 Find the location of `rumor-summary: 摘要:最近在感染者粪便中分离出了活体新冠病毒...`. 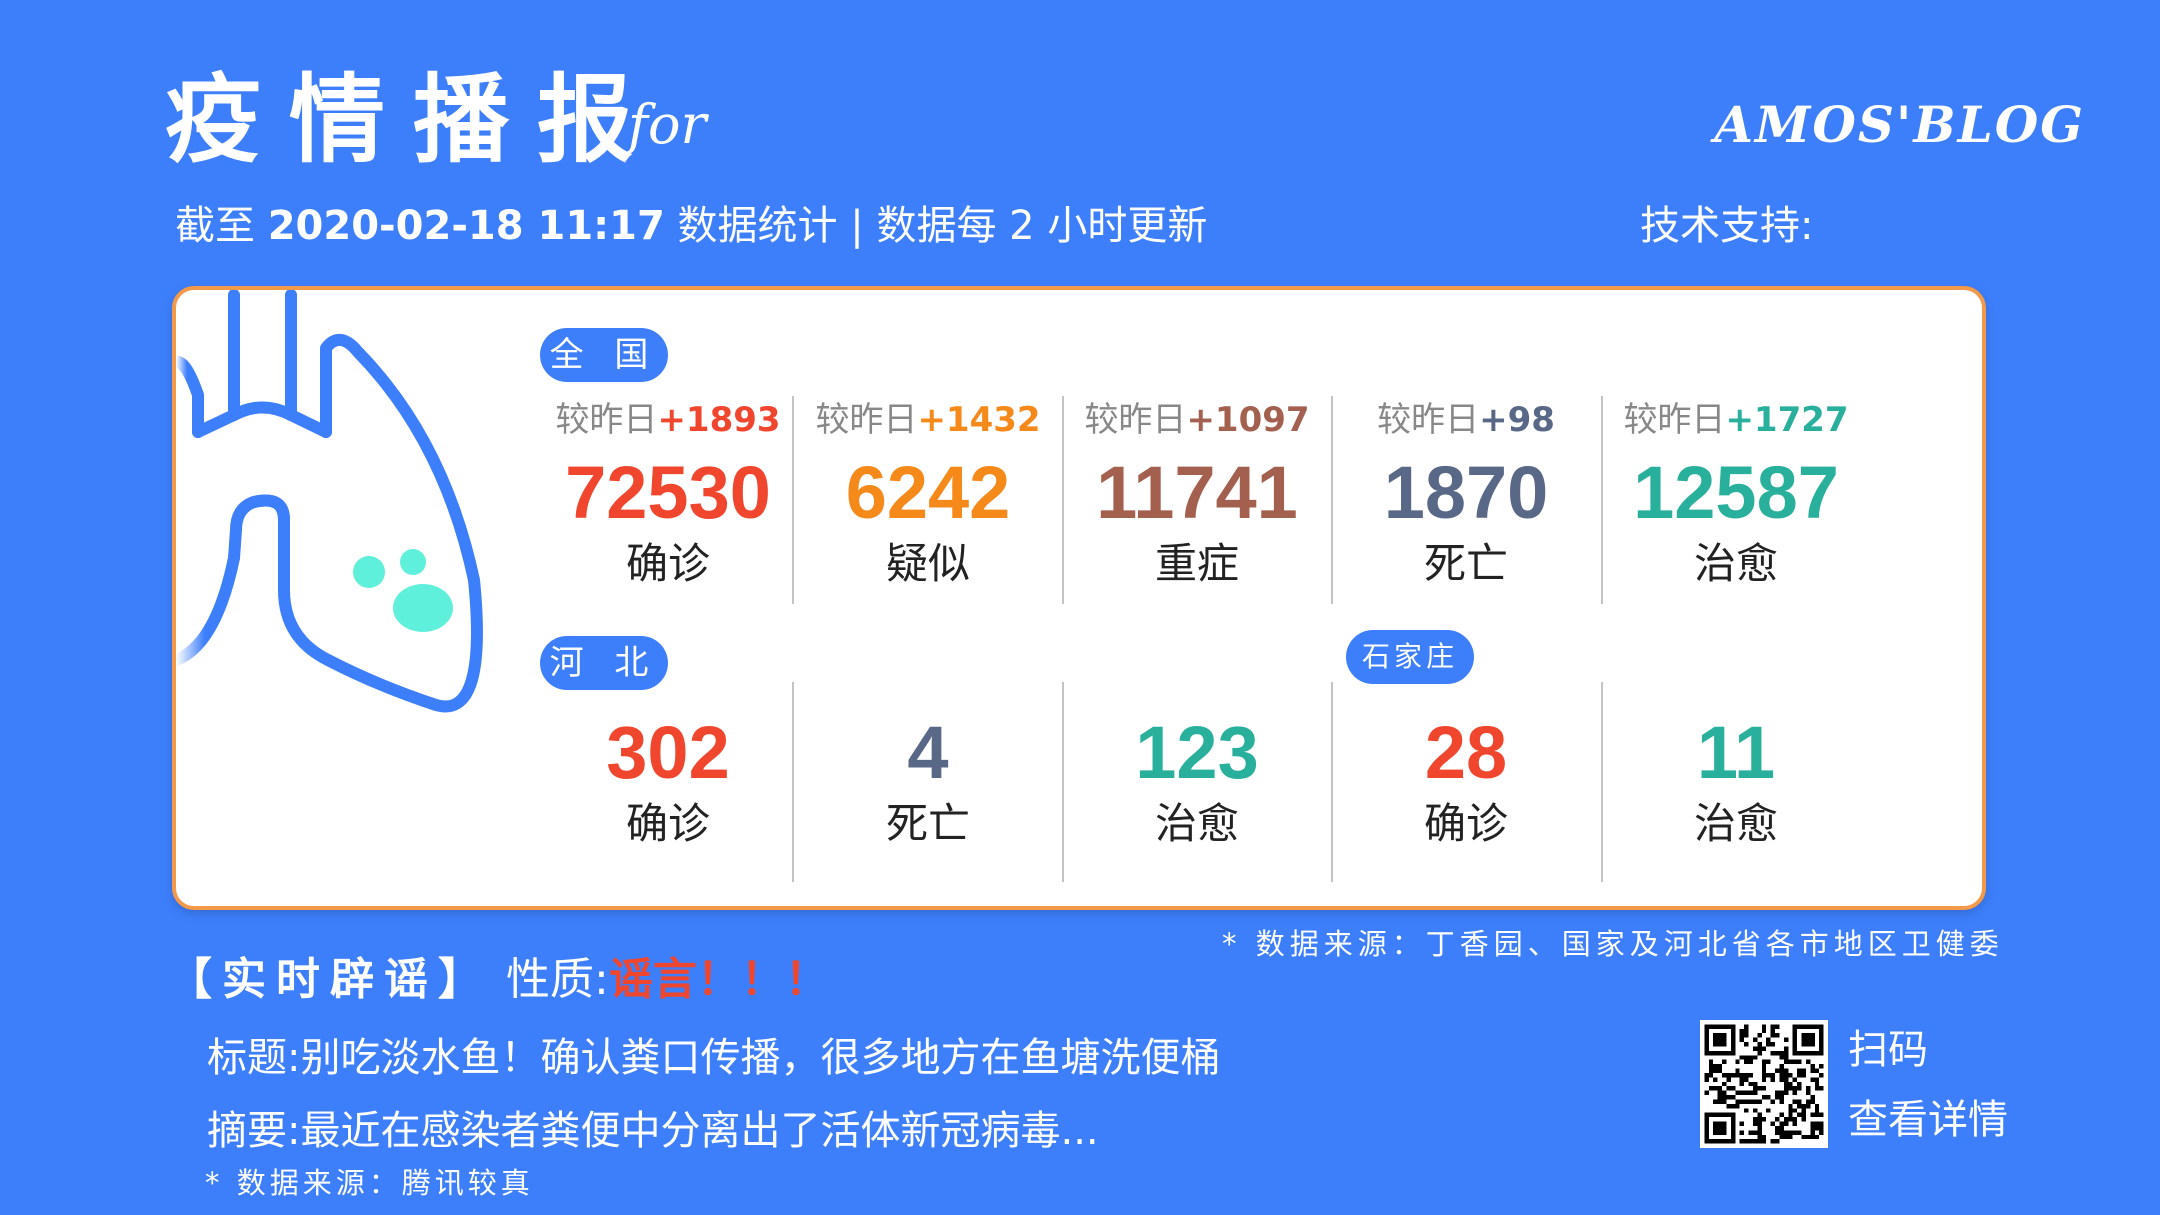

rumor-summary: 摘要:最近在感染者粪便中分离出了活体新冠病毒... is located at coordinates (653, 1131).